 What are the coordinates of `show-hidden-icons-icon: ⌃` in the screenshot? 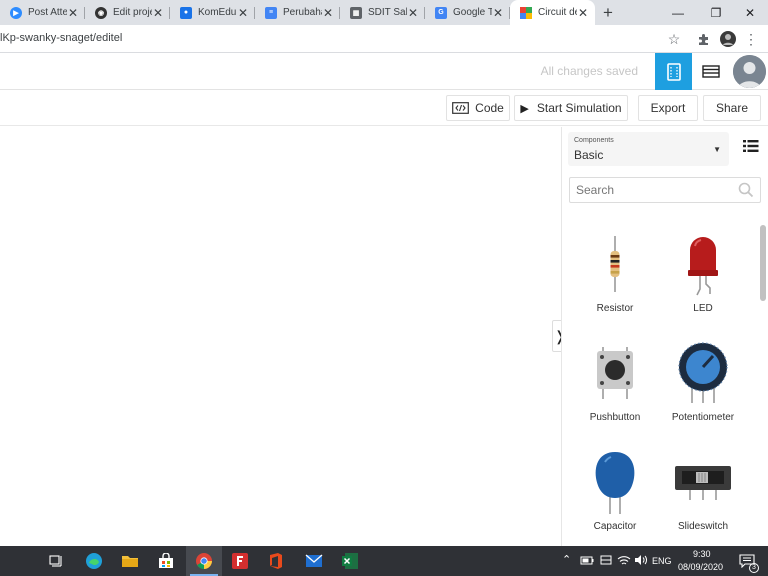 It's located at (566, 559).